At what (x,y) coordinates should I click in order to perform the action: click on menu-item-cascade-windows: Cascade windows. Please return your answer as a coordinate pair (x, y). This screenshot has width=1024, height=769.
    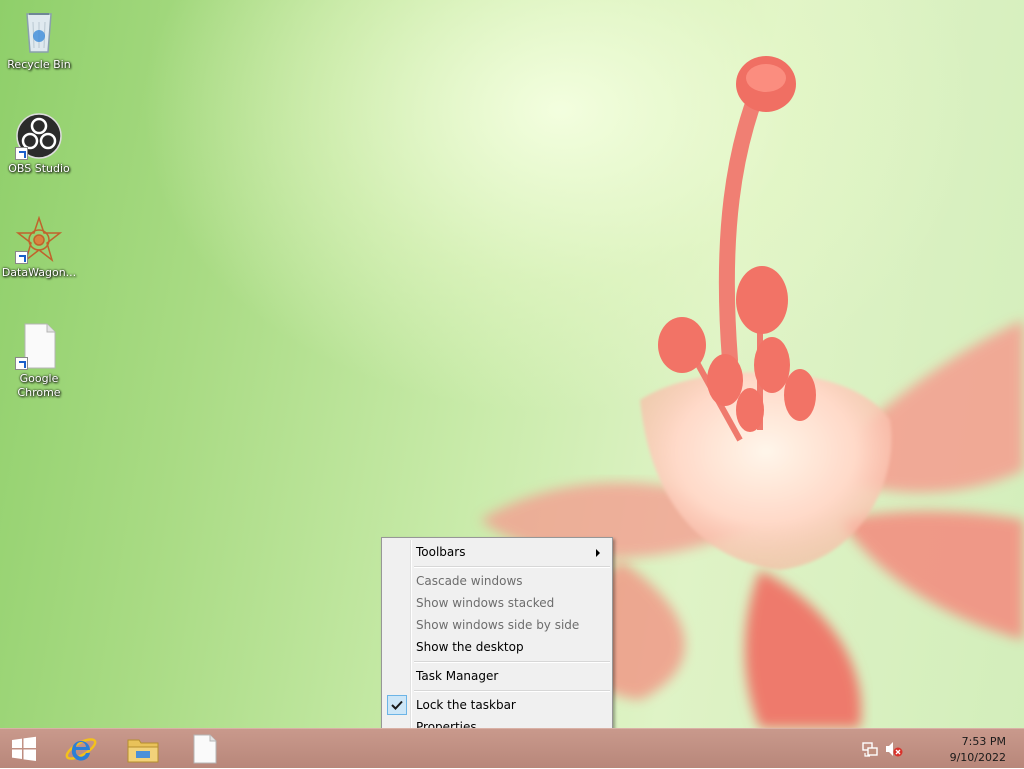
    Looking at the image, I should click on (497, 581).